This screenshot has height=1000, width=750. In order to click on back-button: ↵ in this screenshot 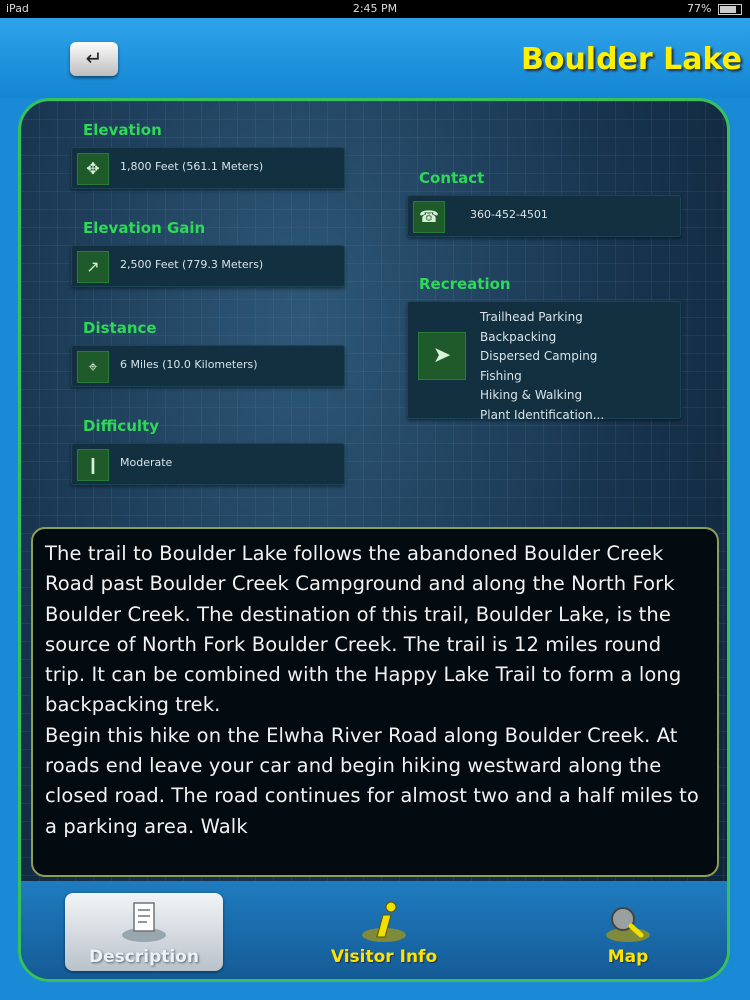, I will do `click(94, 59)`.